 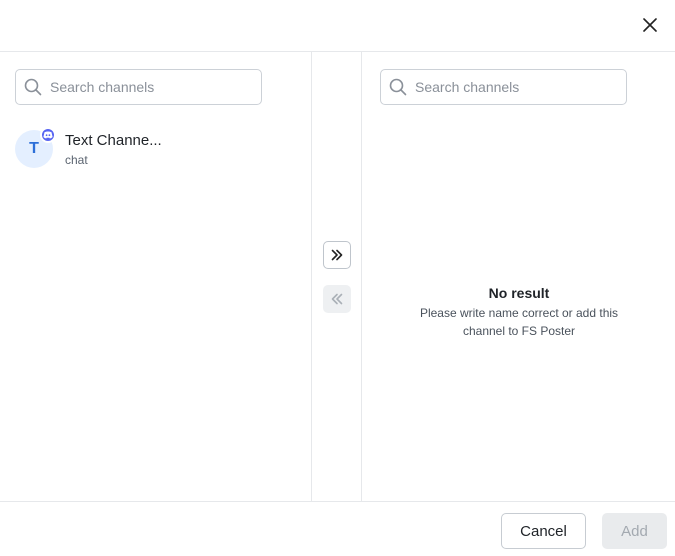 I want to click on right-search-box, so click(x=503, y=87).